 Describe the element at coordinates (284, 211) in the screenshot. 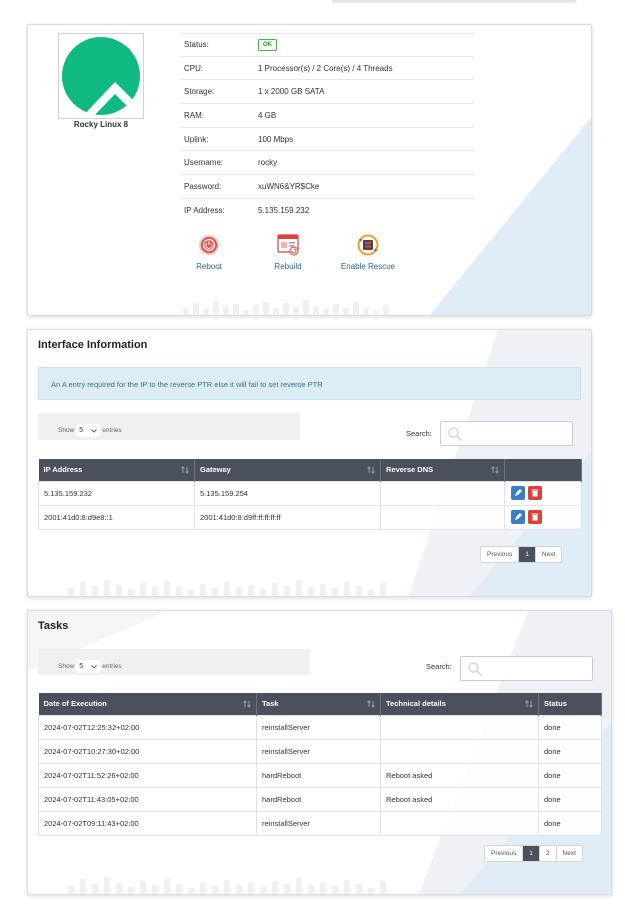

I see `spec-value: 5.135.159.232` at that location.